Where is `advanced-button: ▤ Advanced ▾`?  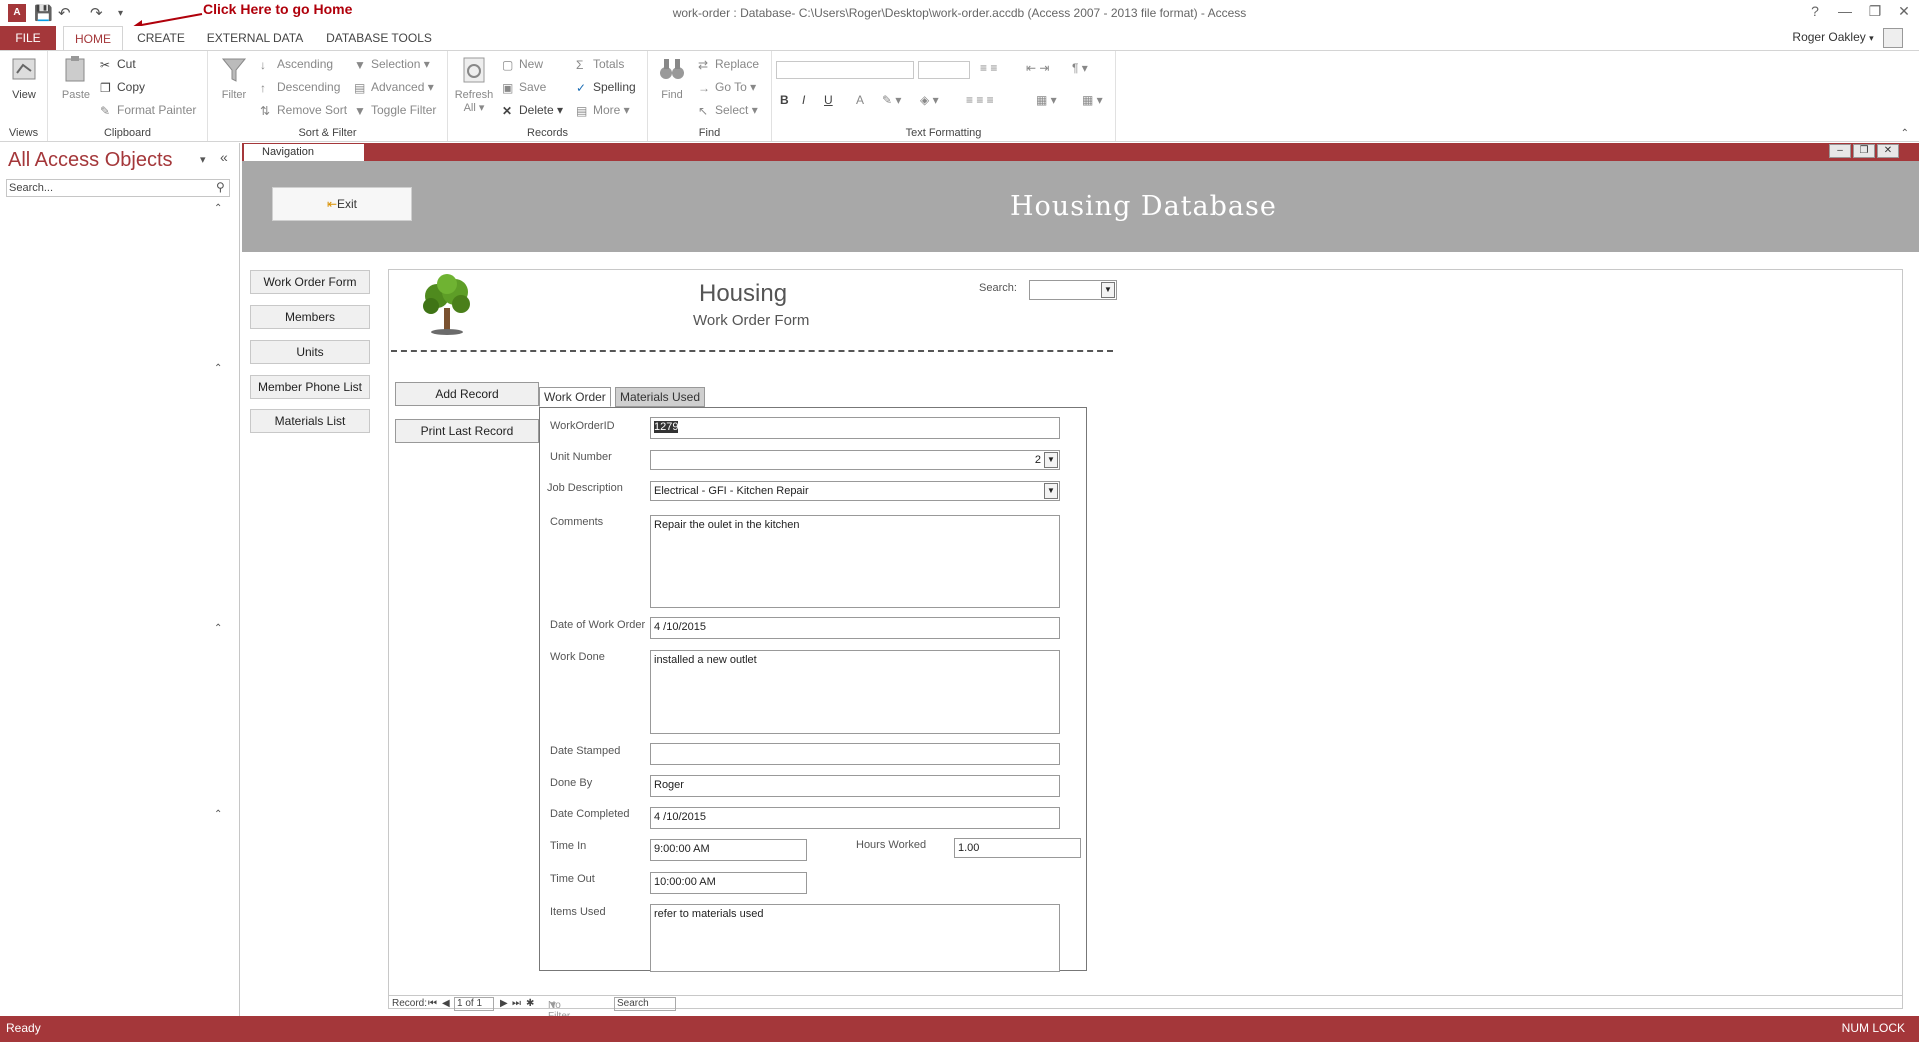
advanced-button: ▤ Advanced ▾ is located at coordinates (394, 87).